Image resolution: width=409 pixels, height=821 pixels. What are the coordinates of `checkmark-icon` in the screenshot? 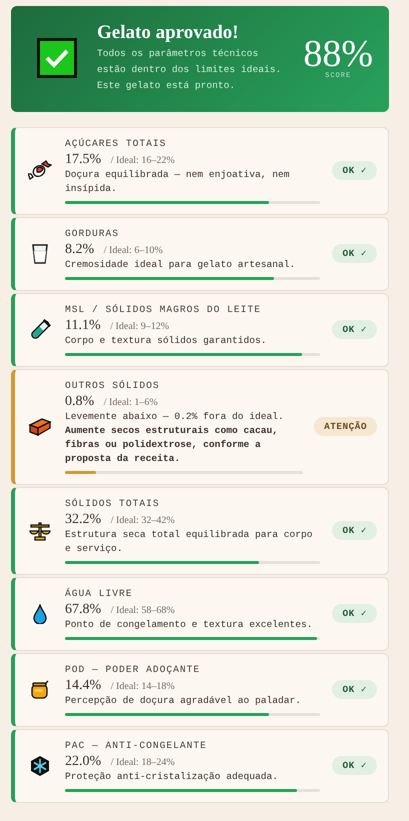 It's located at (57, 58).